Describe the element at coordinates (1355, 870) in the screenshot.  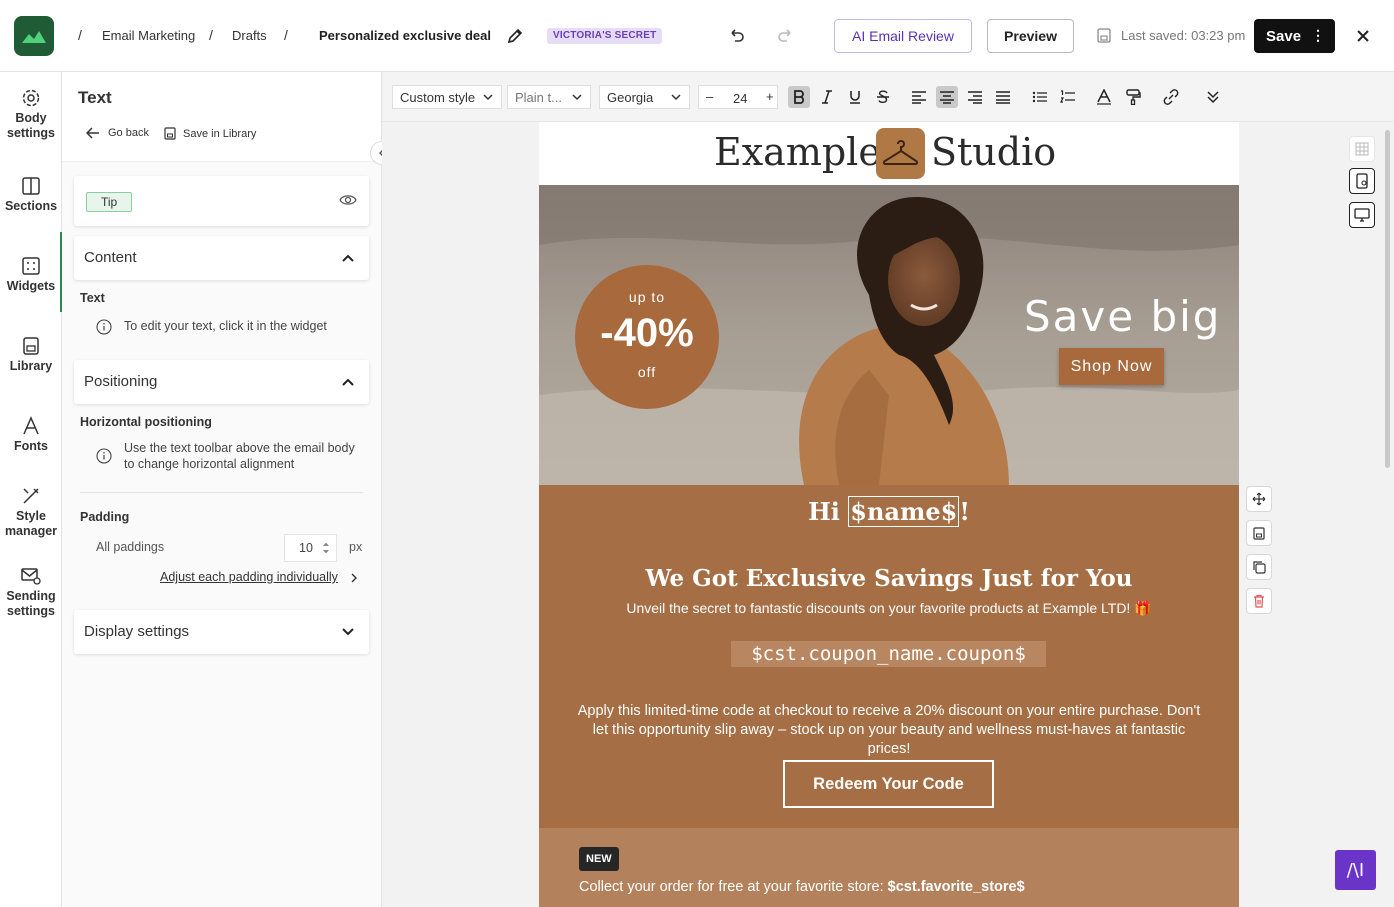
I see `ai-assistant-button: /\I` at that location.